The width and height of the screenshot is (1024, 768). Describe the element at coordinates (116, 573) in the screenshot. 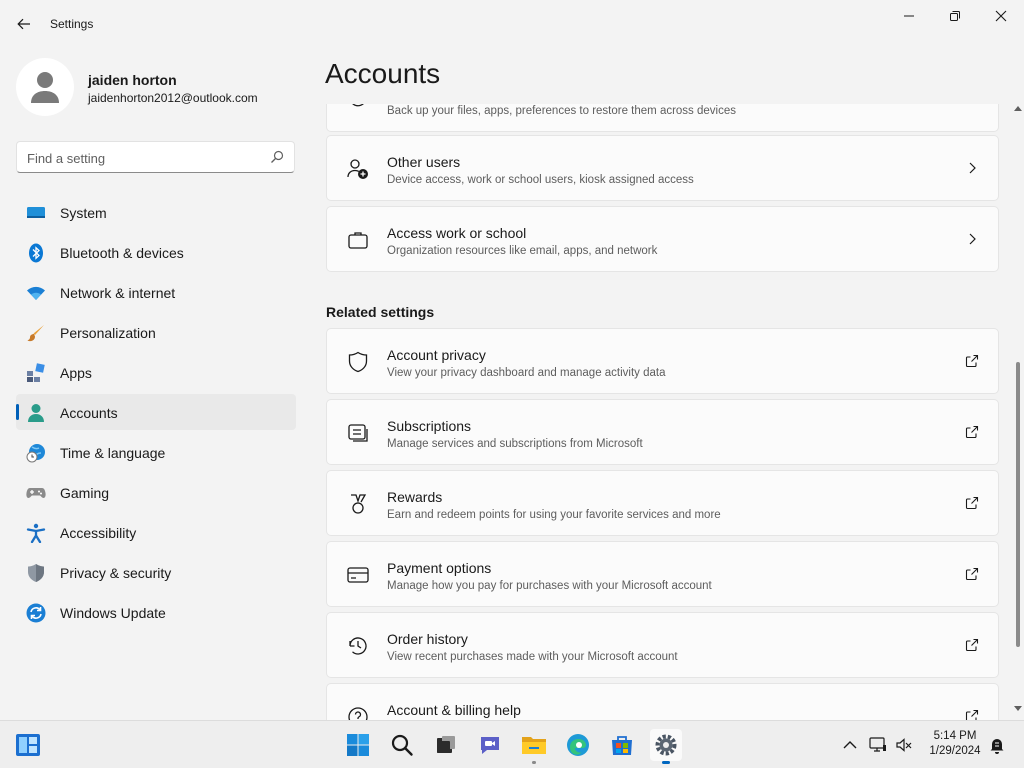

I see `sidebar-item-label: Privacy & security` at that location.